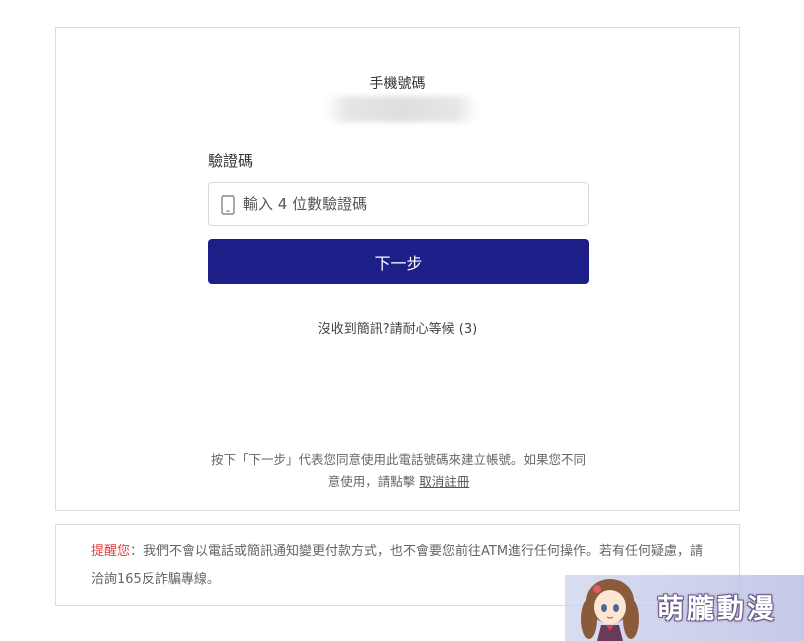 This screenshot has height=641, width=804. What do you see at coordinates (401, 109) in the screenshot?
I see `phone-number-blurred` at bounding box center [401, 109].